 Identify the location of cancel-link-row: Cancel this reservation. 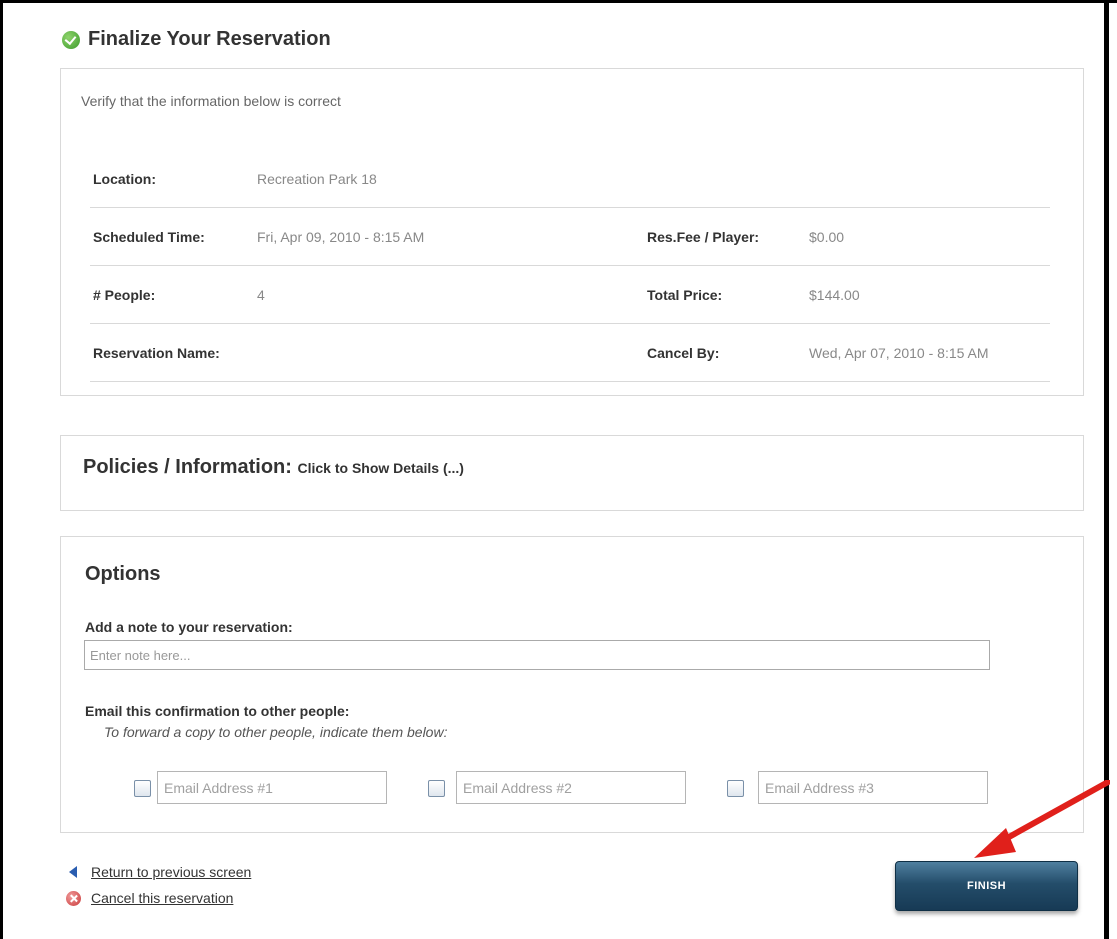
(149, 898).